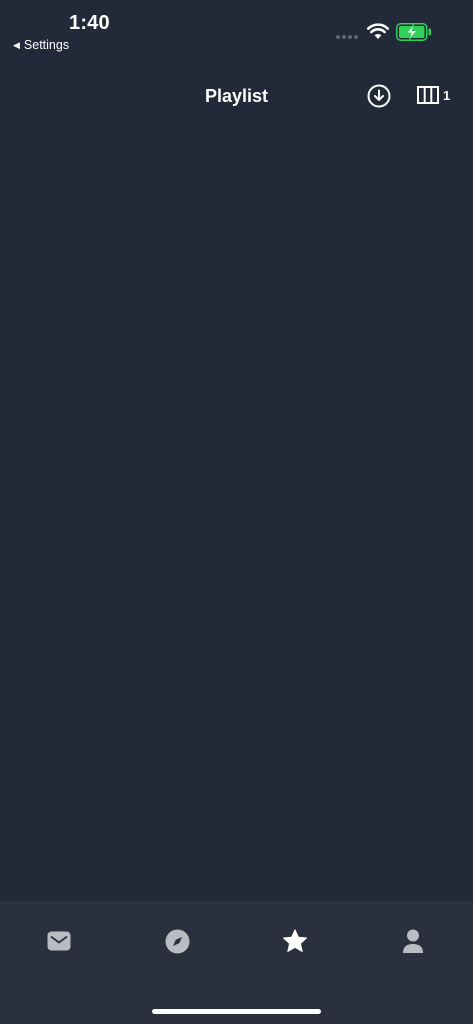 The image size is (473, 1024). I want to click on tab-bar, so click(236, 962).